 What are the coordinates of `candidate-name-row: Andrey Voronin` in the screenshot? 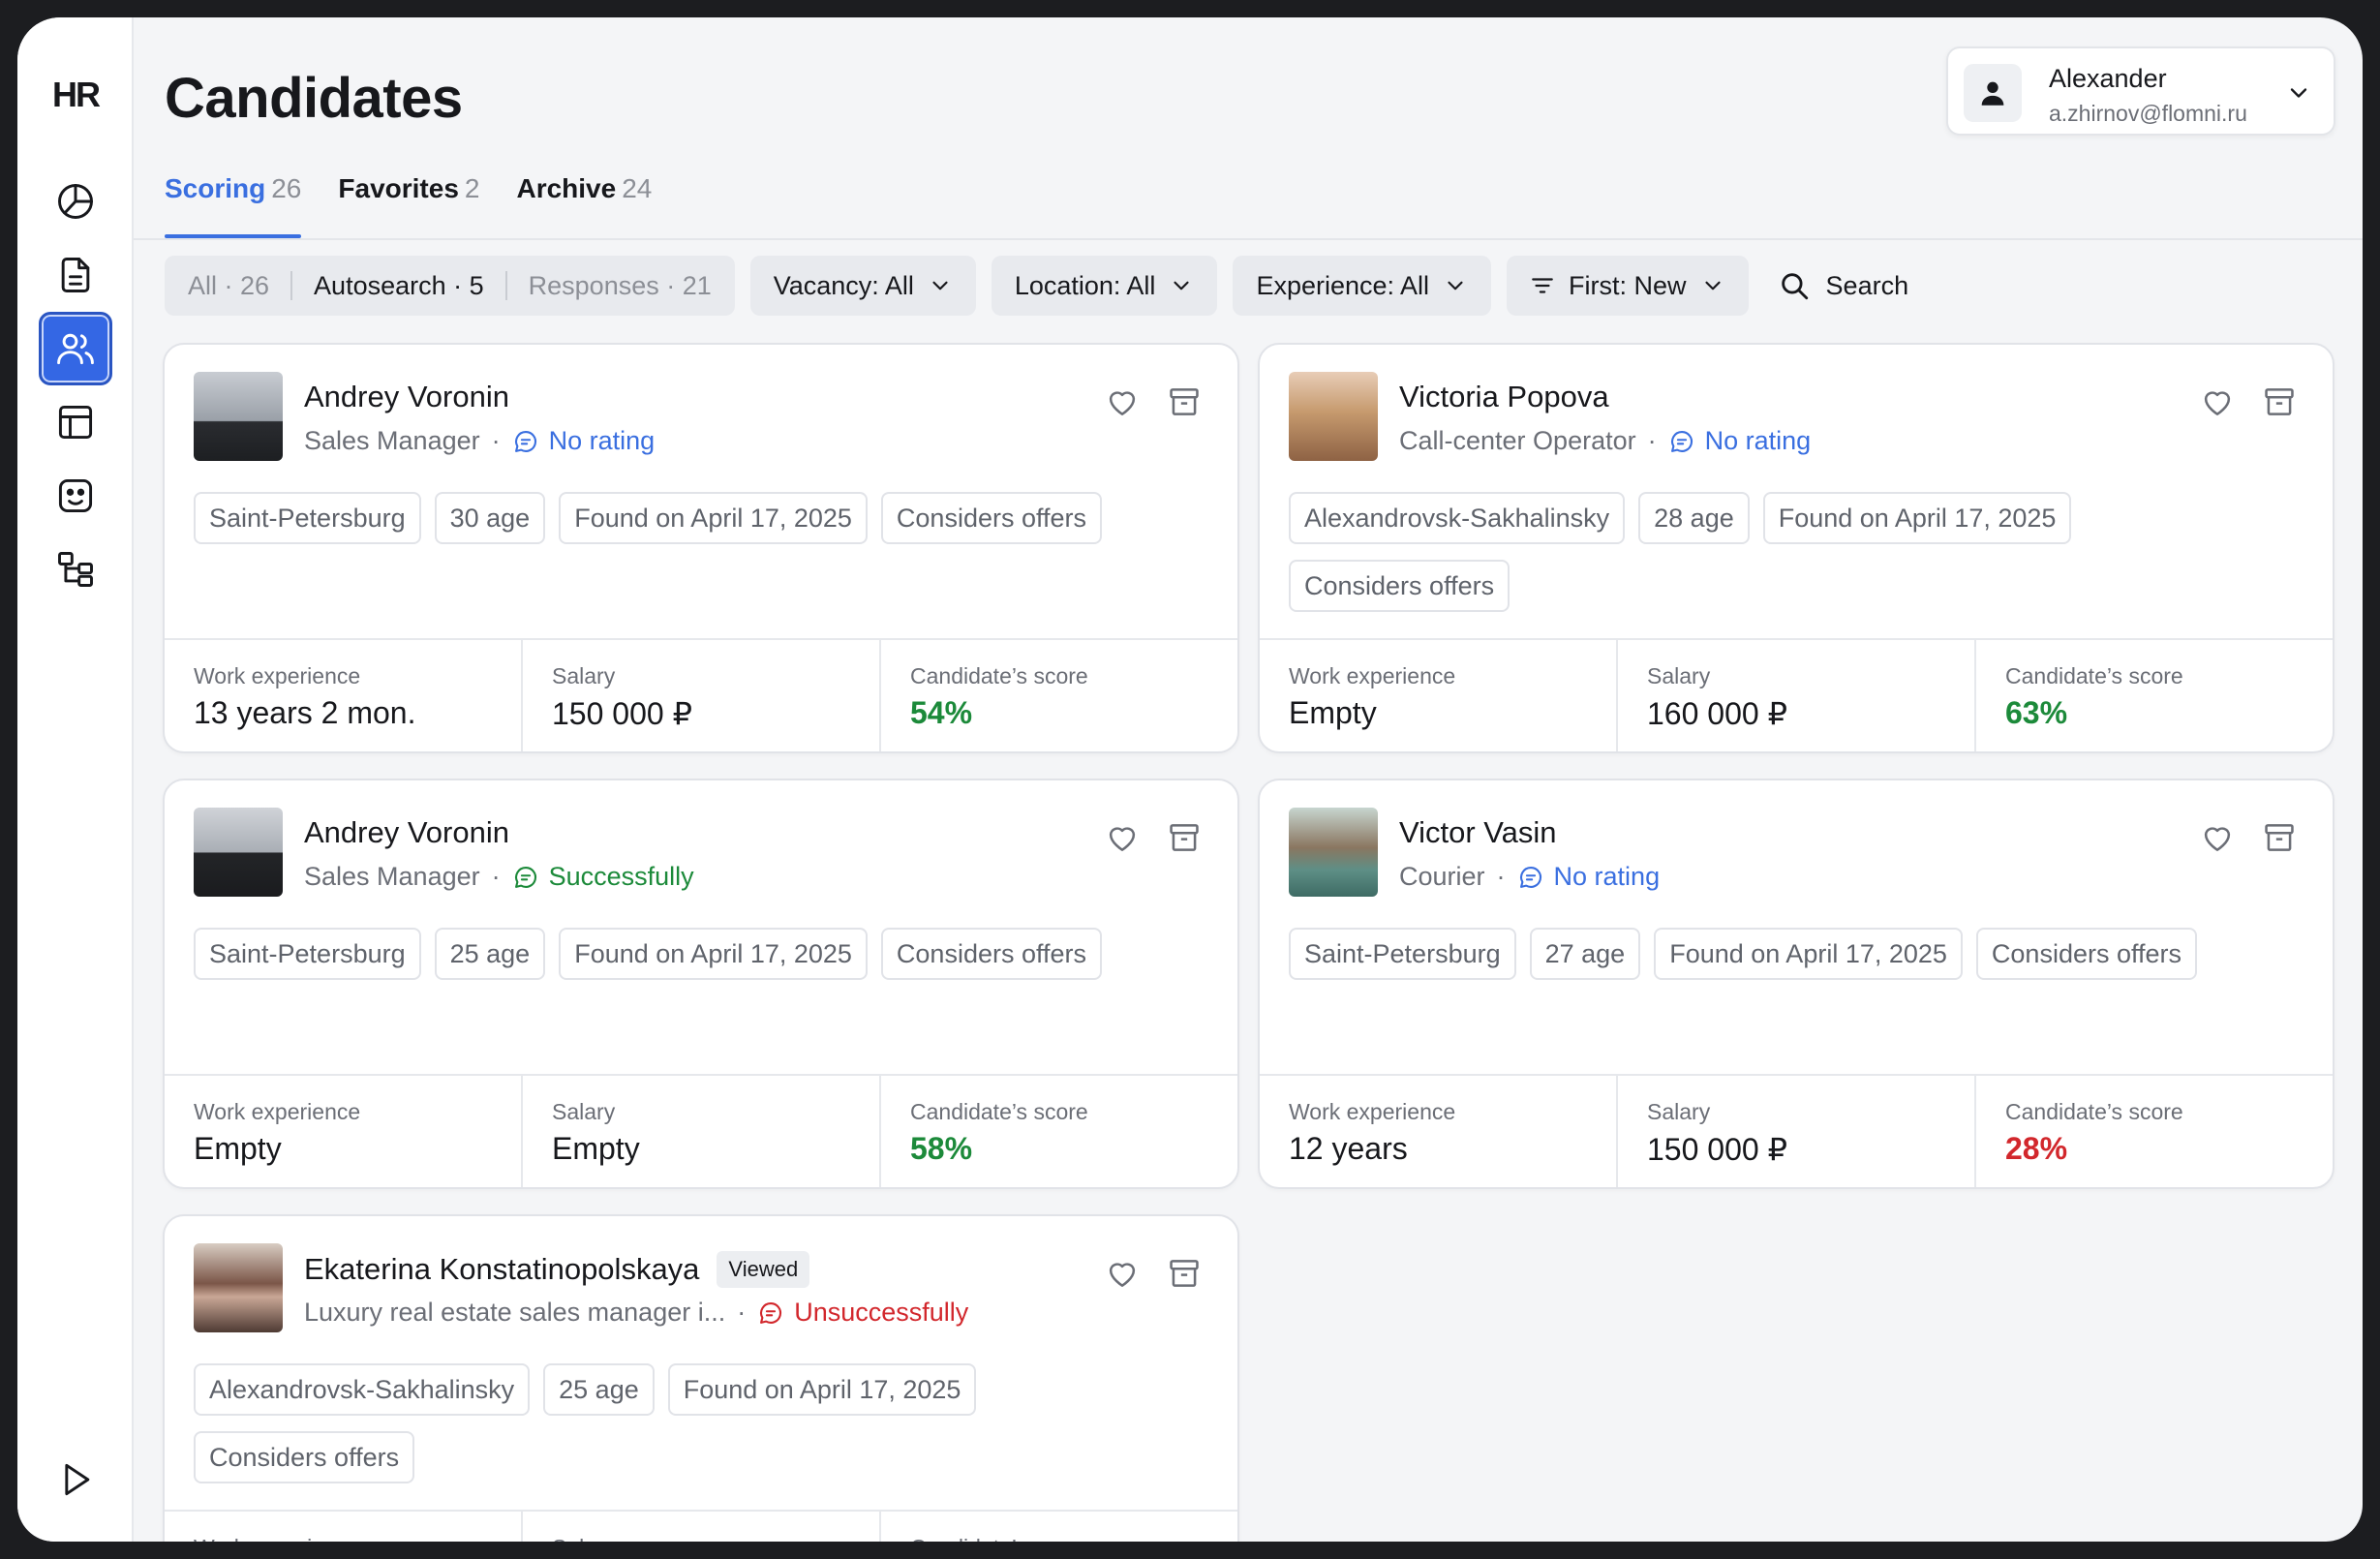 It's located at (407, 832).